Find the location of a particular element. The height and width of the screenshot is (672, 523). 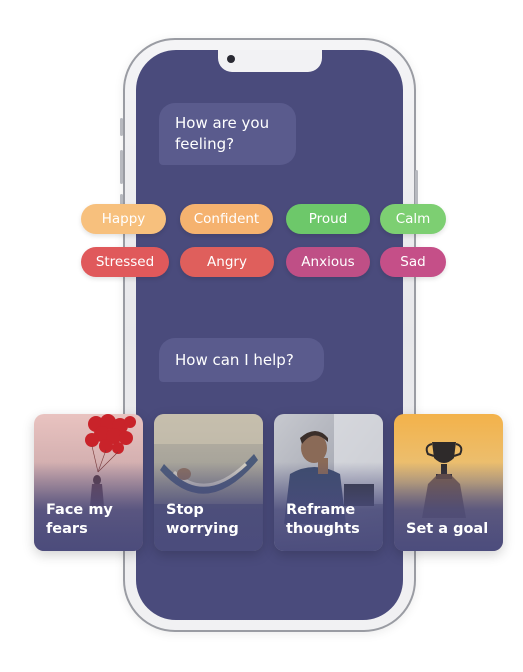

chat-bubble-help: How can I help? is located at coordinates (241, 360).